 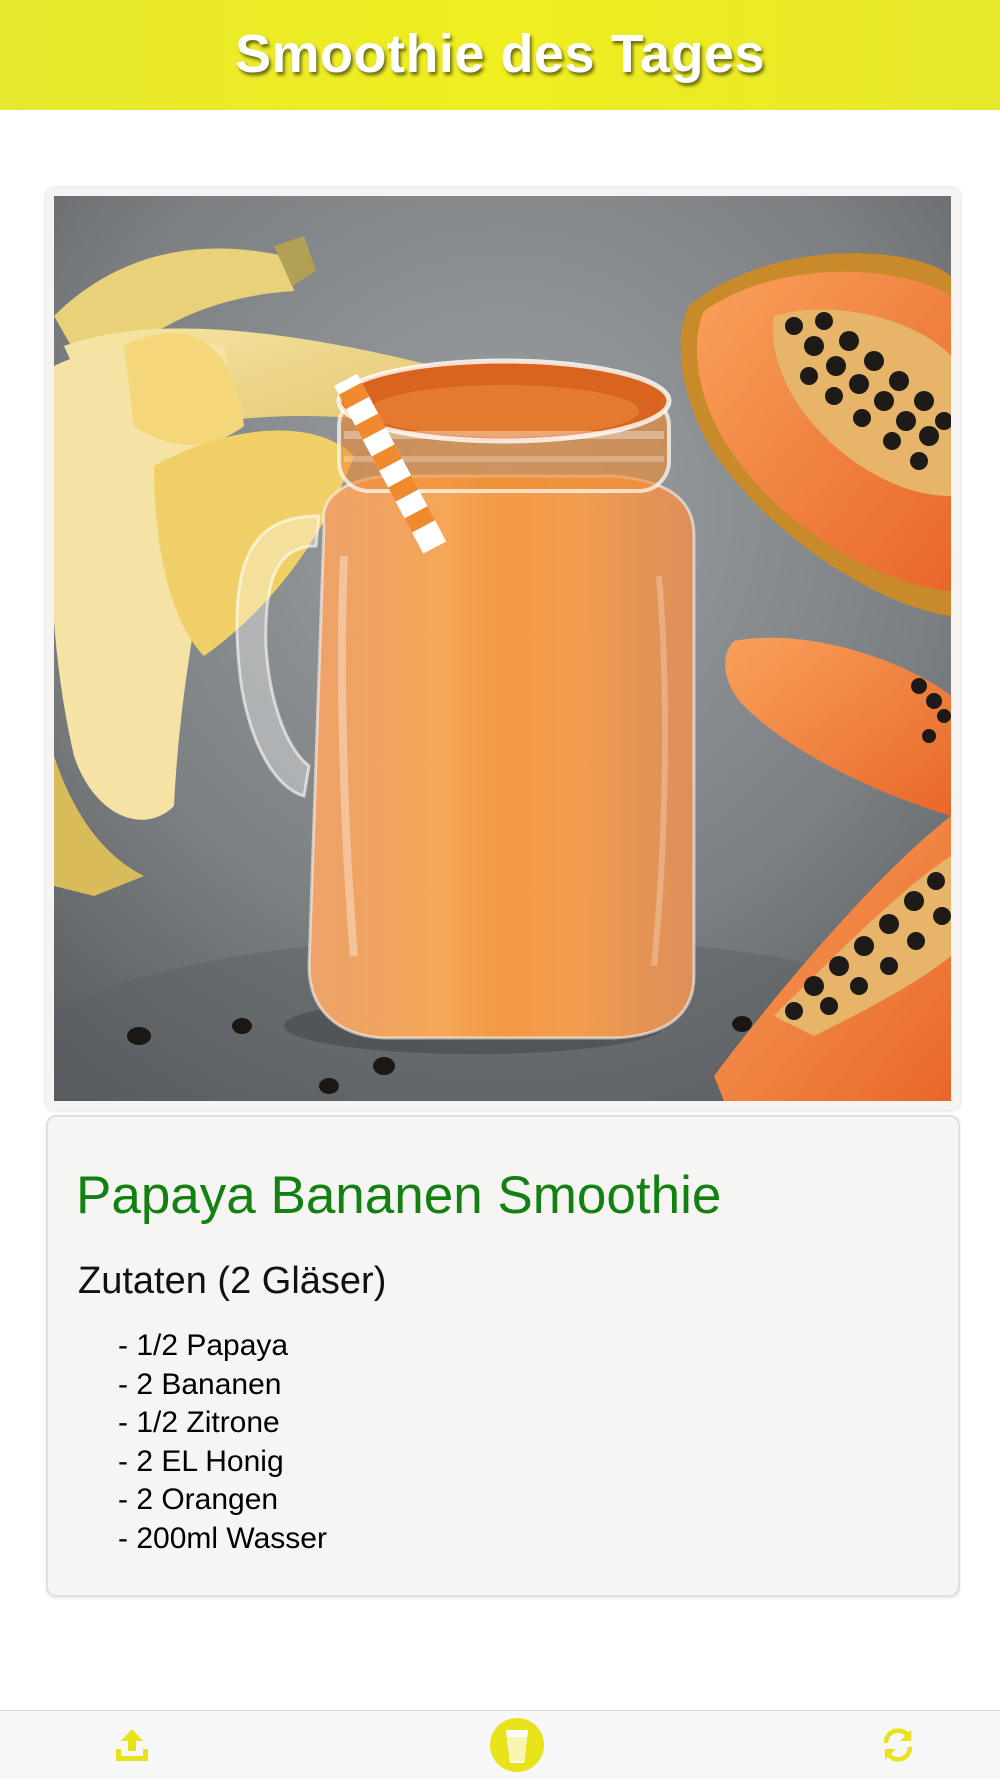 What do you see at coordinates (222, 1538) in the screenshot?
I see `ingredient-item: - 200ml Wasser` at bounding box center [222, 1538].